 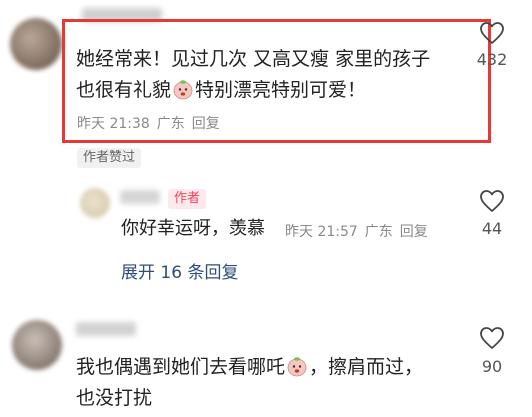 What do you see at coordinates (321, 232) in the screenshot?
I see `reply-time: 昨天 21:57` at bounding box center [321, 232].